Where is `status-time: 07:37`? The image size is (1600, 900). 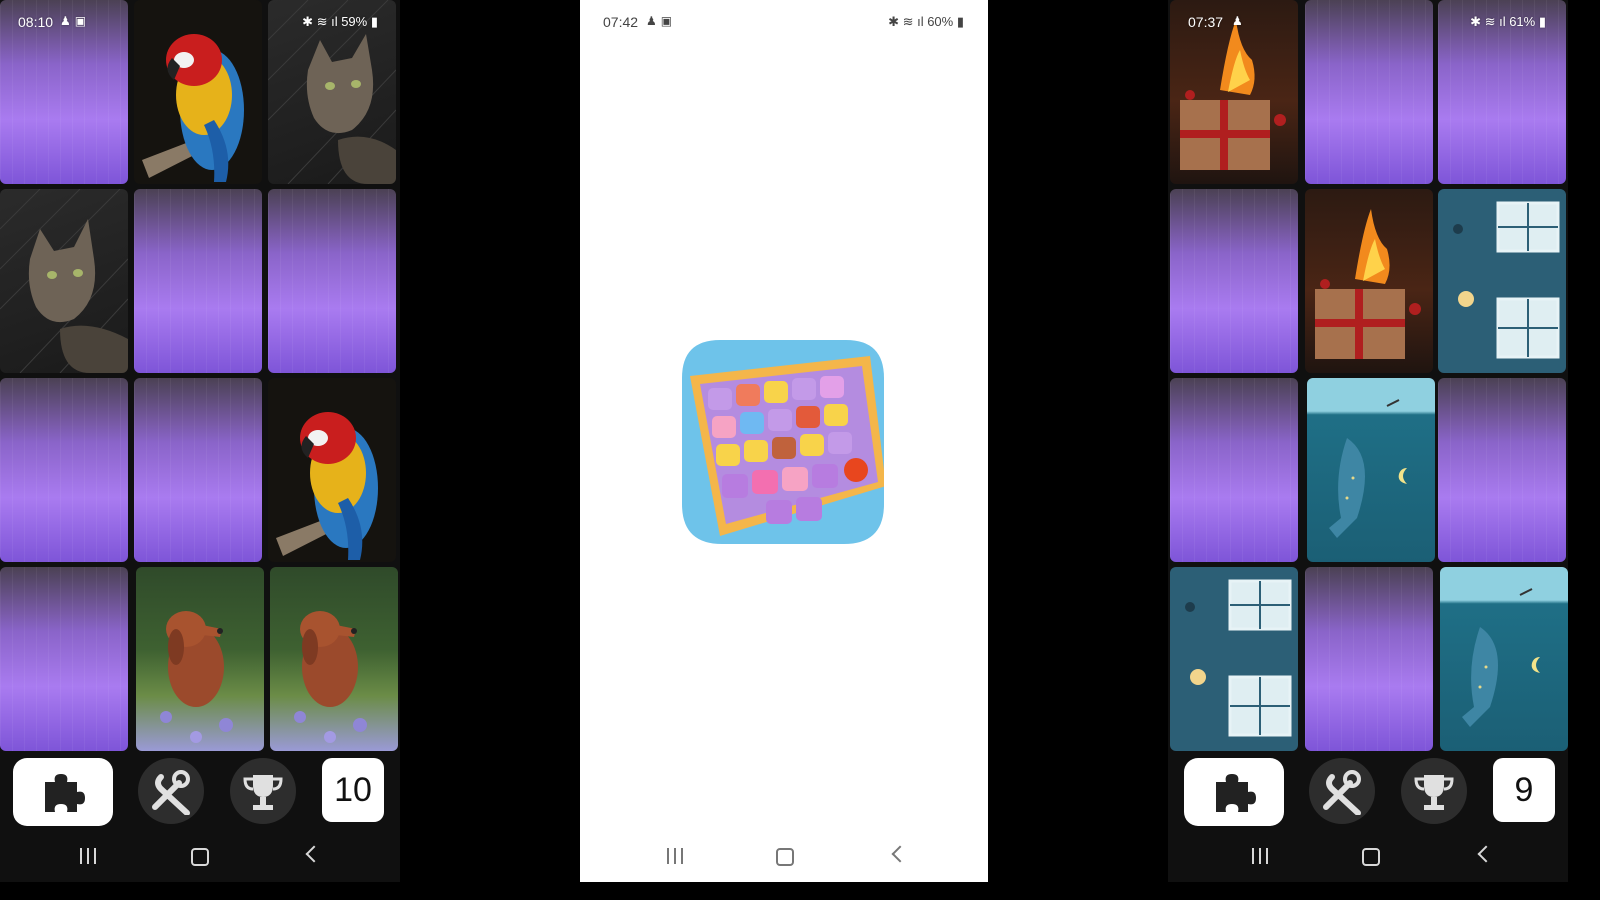 status-time: 07:37 is located at coordinates (1206, 22).